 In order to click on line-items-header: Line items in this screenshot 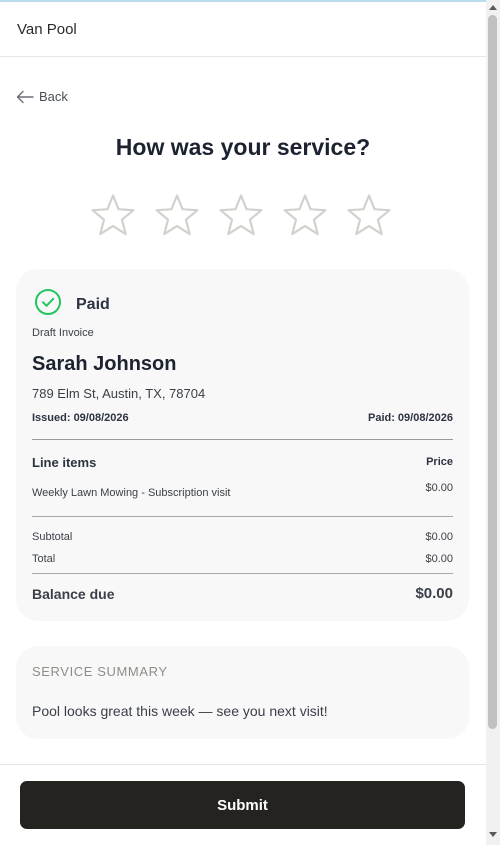, I will do `click(64, 462)`.